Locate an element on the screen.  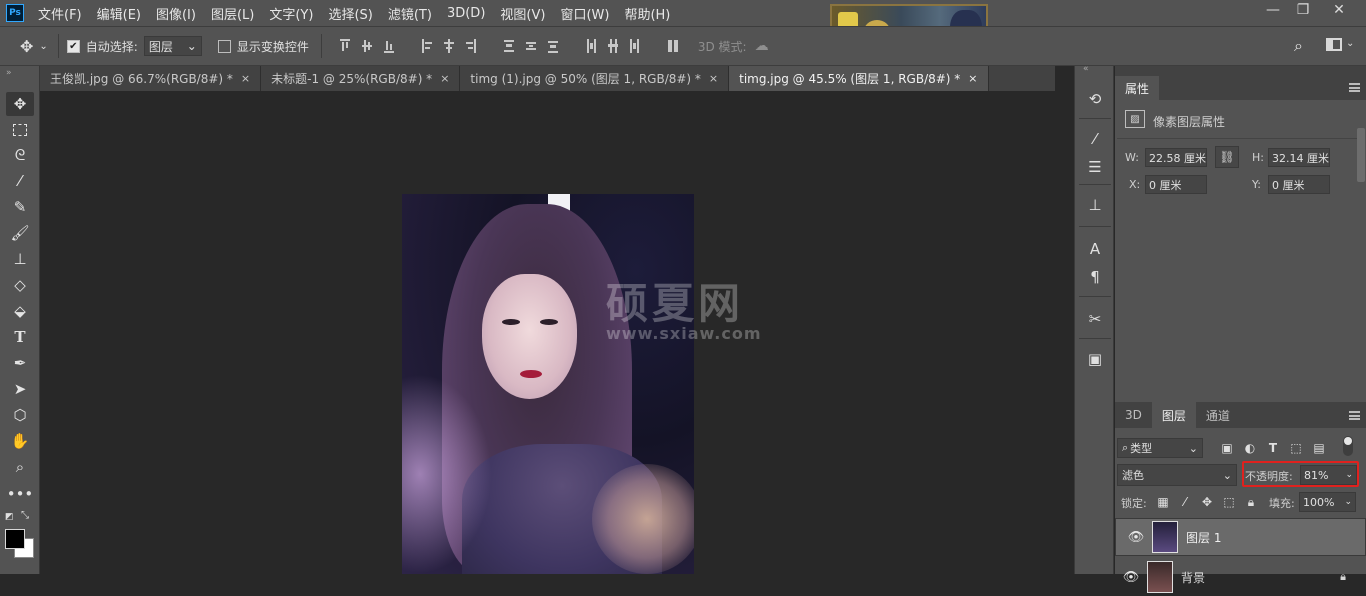
adjustments-icon: ☰ is located at coordinates (1095, 167).